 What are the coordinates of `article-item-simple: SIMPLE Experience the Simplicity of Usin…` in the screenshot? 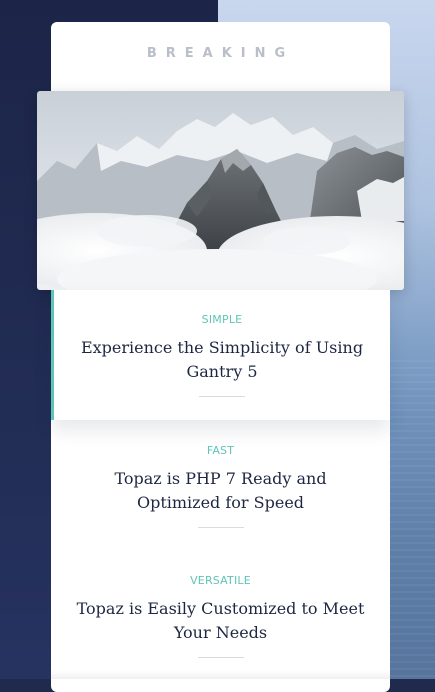 It's located at (220, 355).